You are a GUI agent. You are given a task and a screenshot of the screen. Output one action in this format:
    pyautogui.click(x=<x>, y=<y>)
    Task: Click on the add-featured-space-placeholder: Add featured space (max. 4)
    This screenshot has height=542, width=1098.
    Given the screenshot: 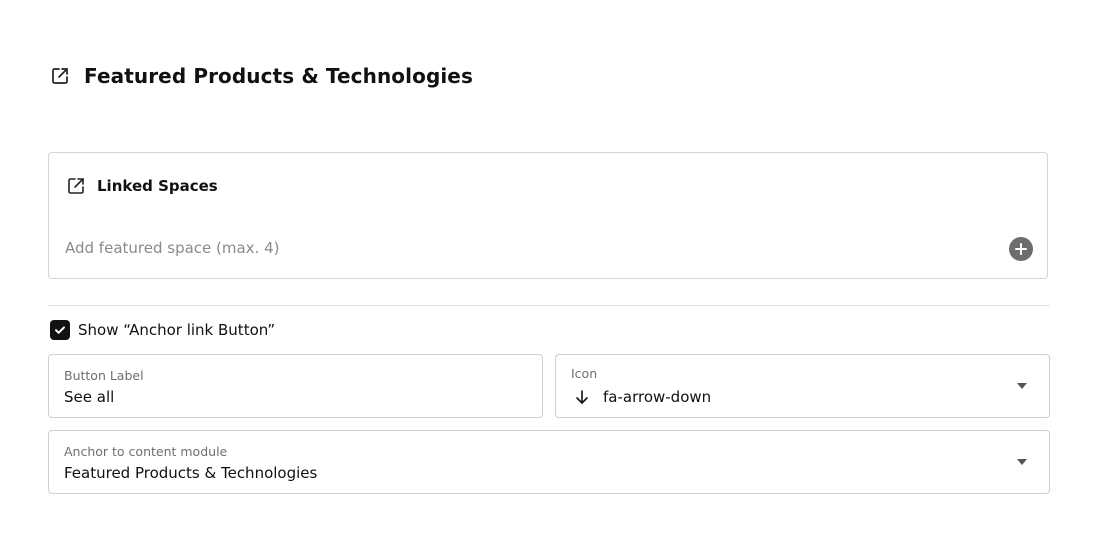 What is the action you would take?
    pyautogui.click(x=172, y=248)
    